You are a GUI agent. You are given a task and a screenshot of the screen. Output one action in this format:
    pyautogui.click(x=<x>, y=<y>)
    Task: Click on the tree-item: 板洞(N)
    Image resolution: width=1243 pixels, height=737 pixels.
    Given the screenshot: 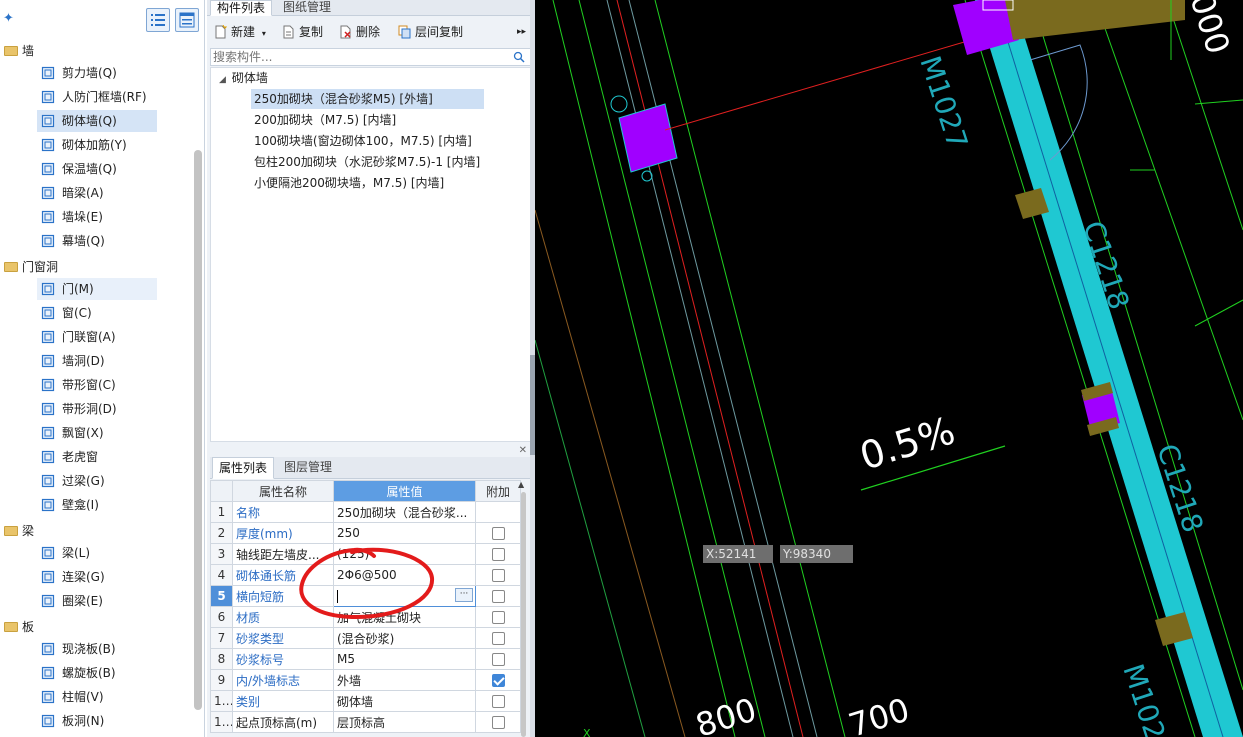 What is the action you would take?
    pyautogui.click(x=97, y=721)
    